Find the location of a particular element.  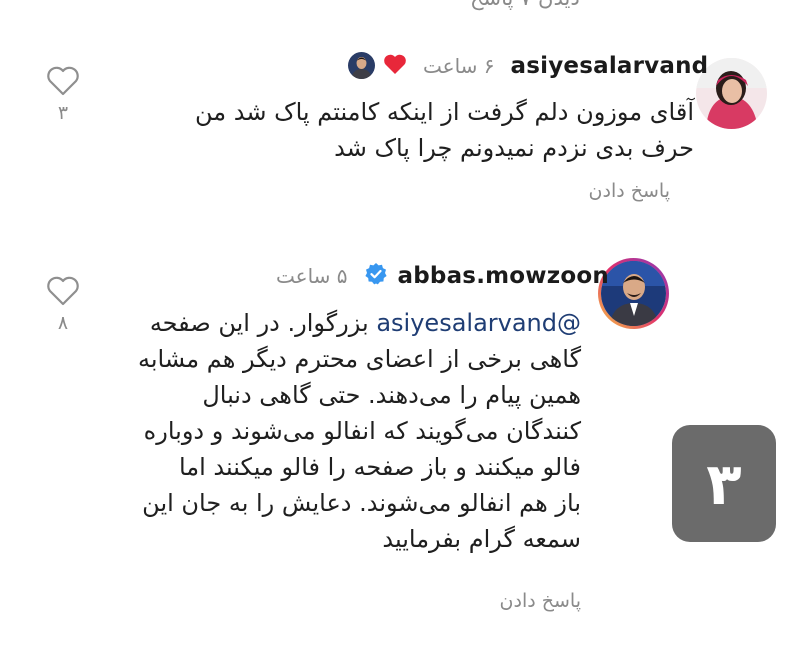

author-liked-heart-icon is located at coordinates (395, 66).